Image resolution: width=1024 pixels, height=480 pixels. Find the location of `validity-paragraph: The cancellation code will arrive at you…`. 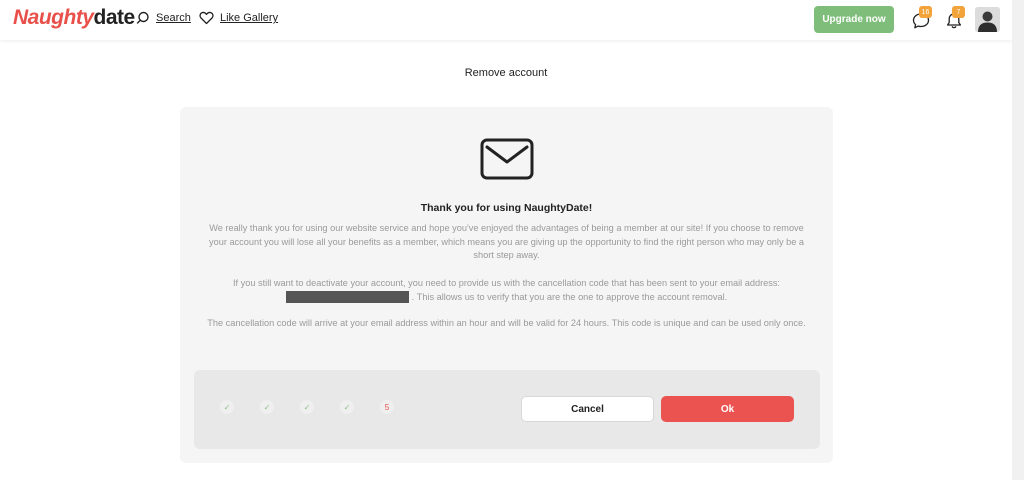

validity-paragraph: The cancellation code will arrive at you… is located at coordinates (506, 323).